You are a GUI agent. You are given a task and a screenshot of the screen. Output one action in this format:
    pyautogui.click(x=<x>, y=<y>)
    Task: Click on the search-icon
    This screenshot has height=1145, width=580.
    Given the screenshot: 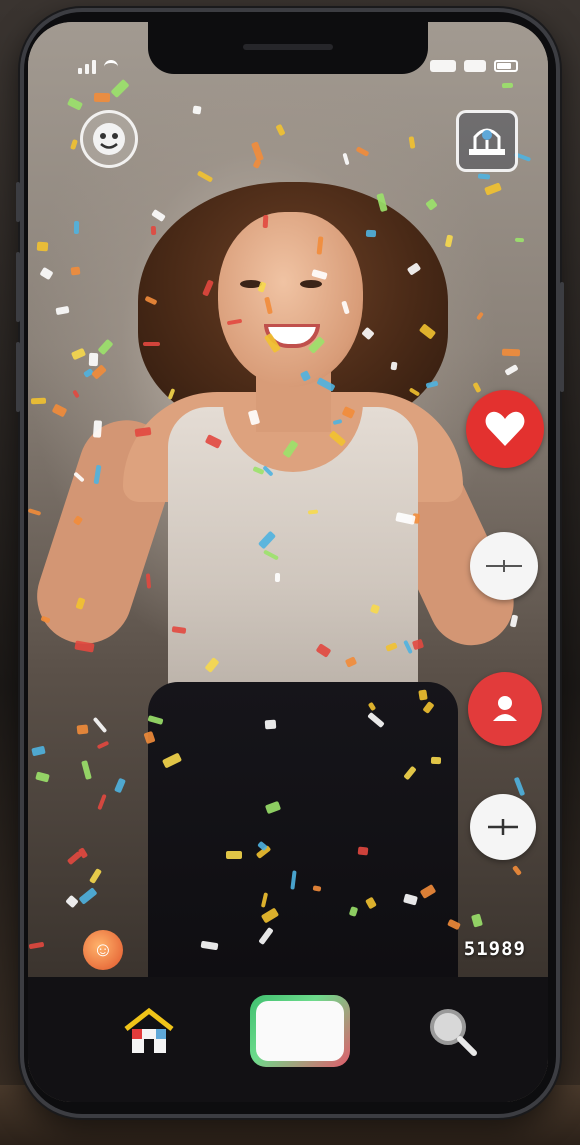 What is the action you would take?
    pyautogui.click(x=453, y=1032)
    